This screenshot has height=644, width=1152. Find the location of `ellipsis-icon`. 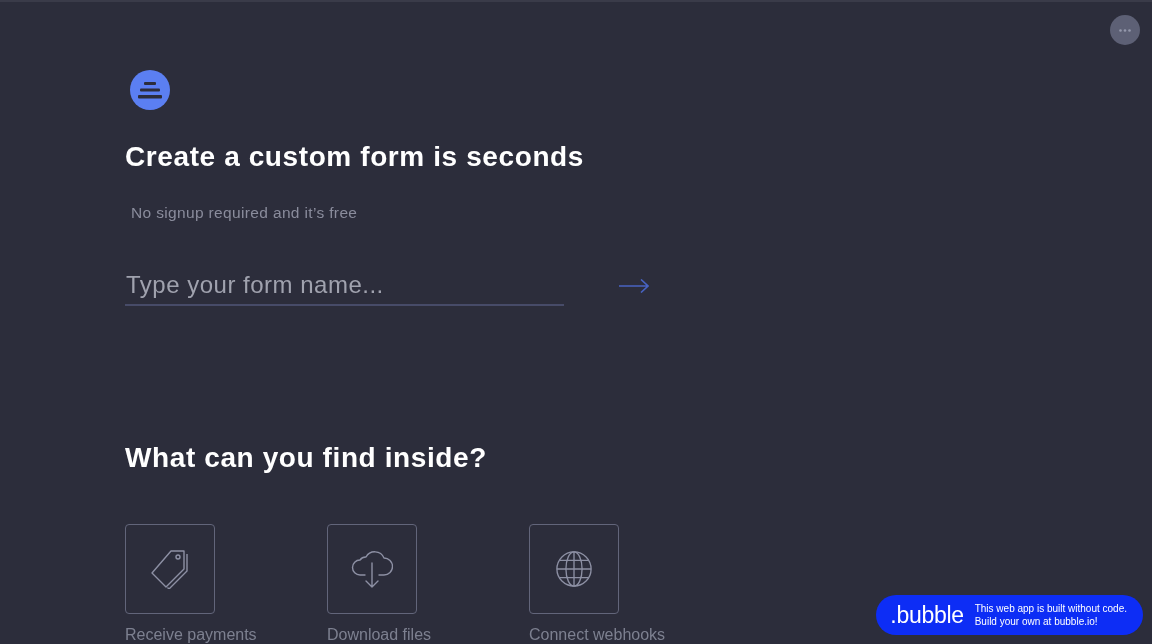

ellipsis-icon is located at coordinates (1125, 30).